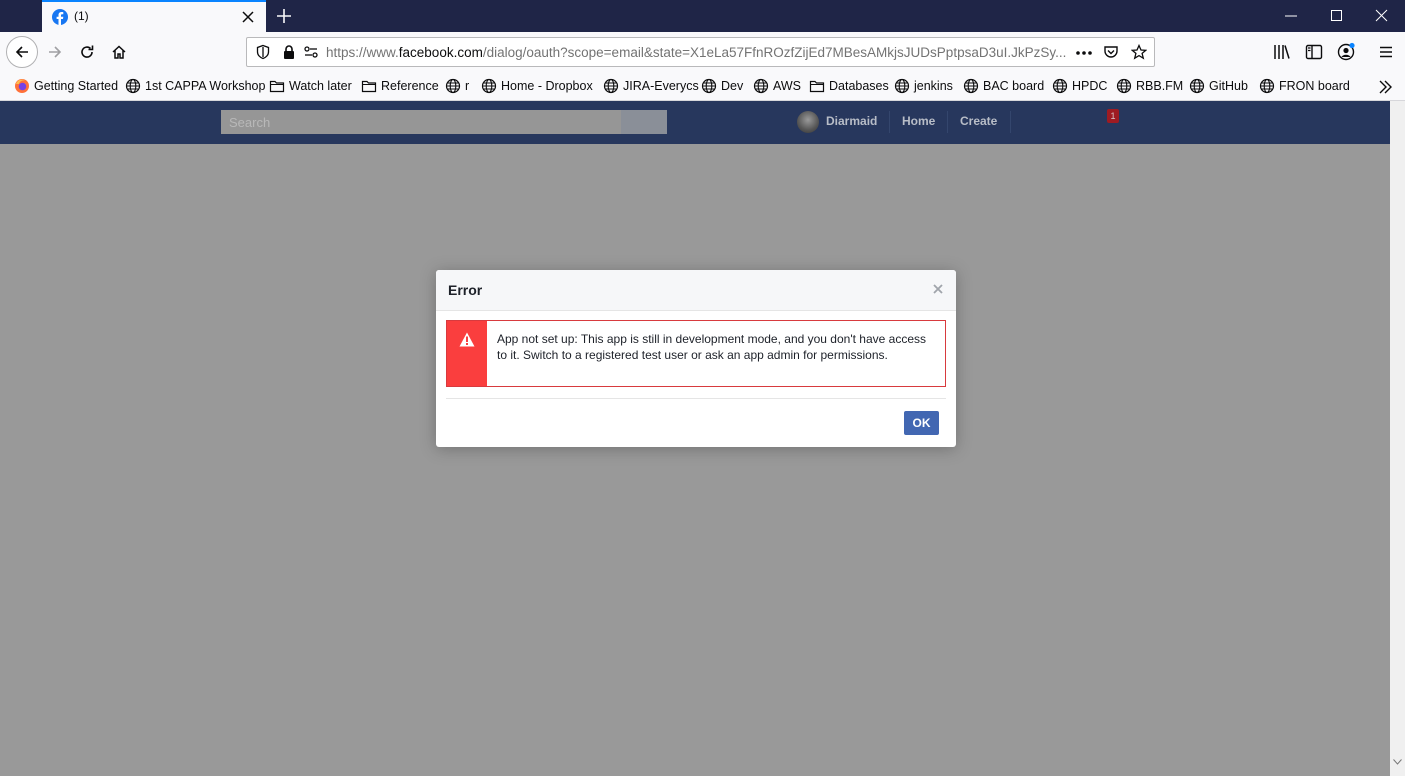 The image size is (1405, 776). I want to click on bookmark-label: Dev, so click(732, 86).